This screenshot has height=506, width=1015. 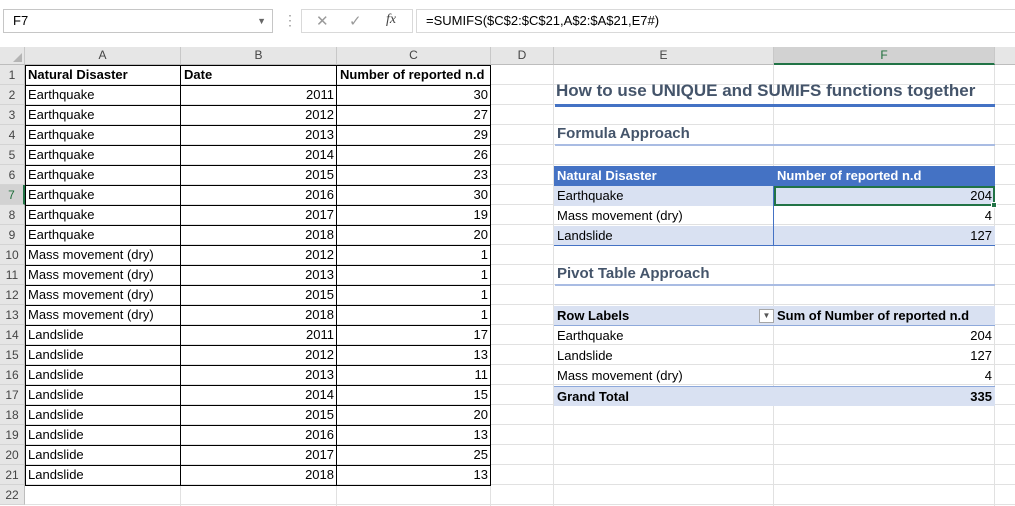 I want to click on formula-row-value: 127, so click(x=884, y=236).